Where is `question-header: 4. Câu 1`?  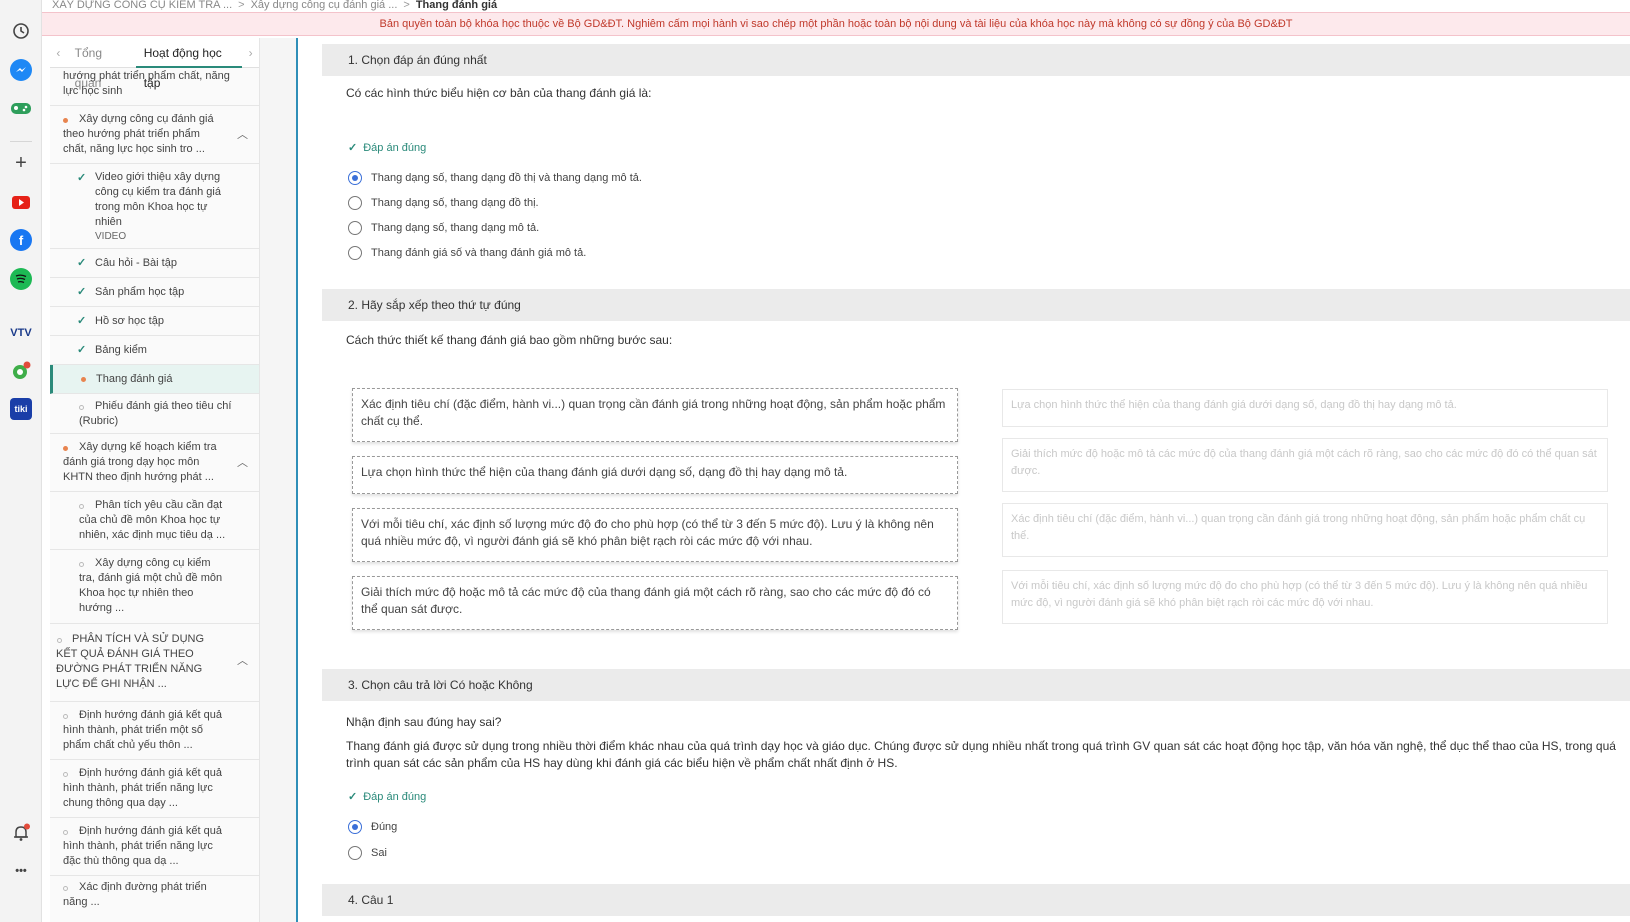
question-header: 4. Câu 1 is located at coordinates (976, 900).